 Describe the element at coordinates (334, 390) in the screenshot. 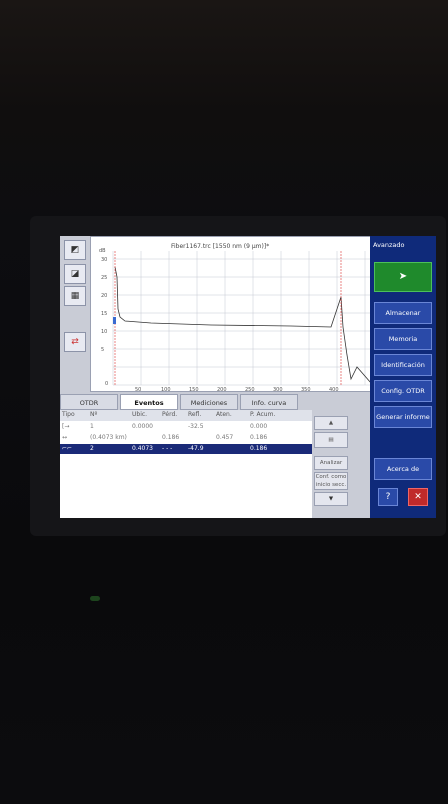

I see `x-tick: 400` at that location.